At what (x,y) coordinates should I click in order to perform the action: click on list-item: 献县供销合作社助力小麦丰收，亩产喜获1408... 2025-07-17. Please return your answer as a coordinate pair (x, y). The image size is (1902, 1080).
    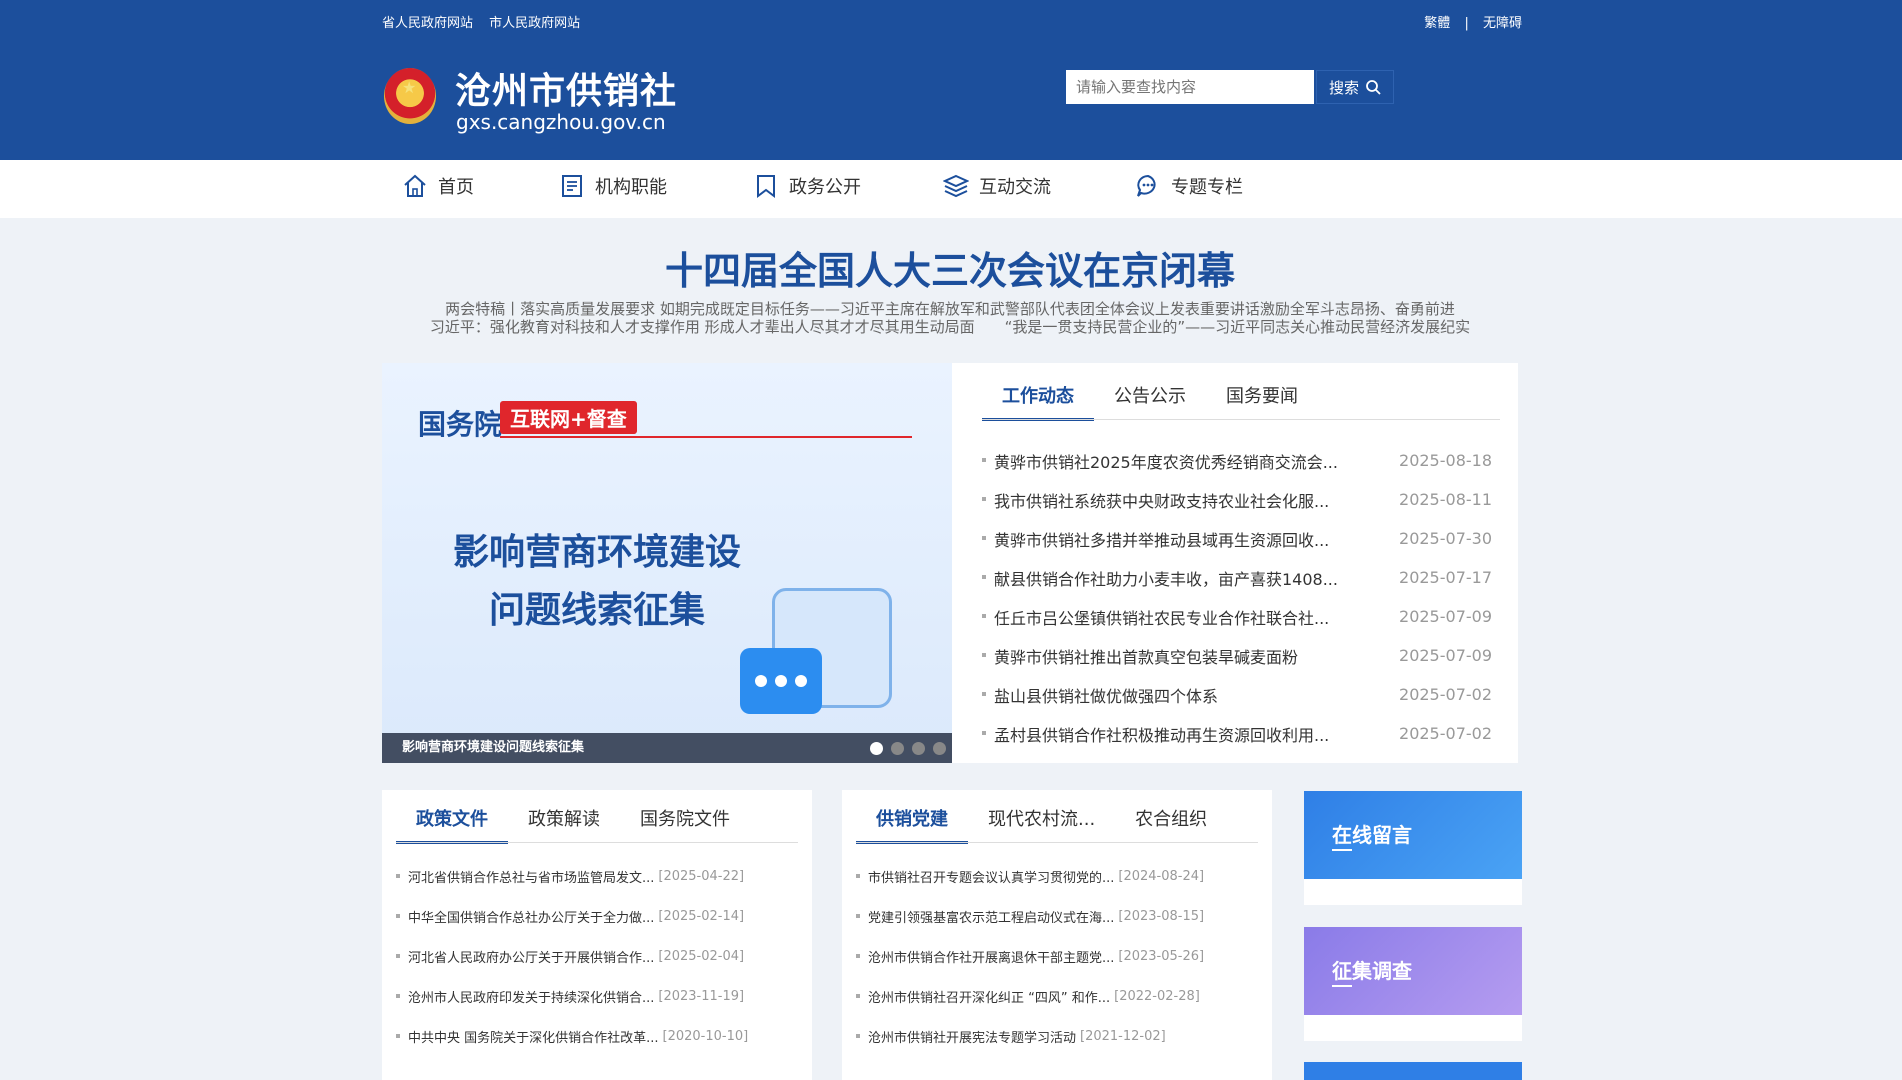
    Looking at the image, I should click on (1237, 577).